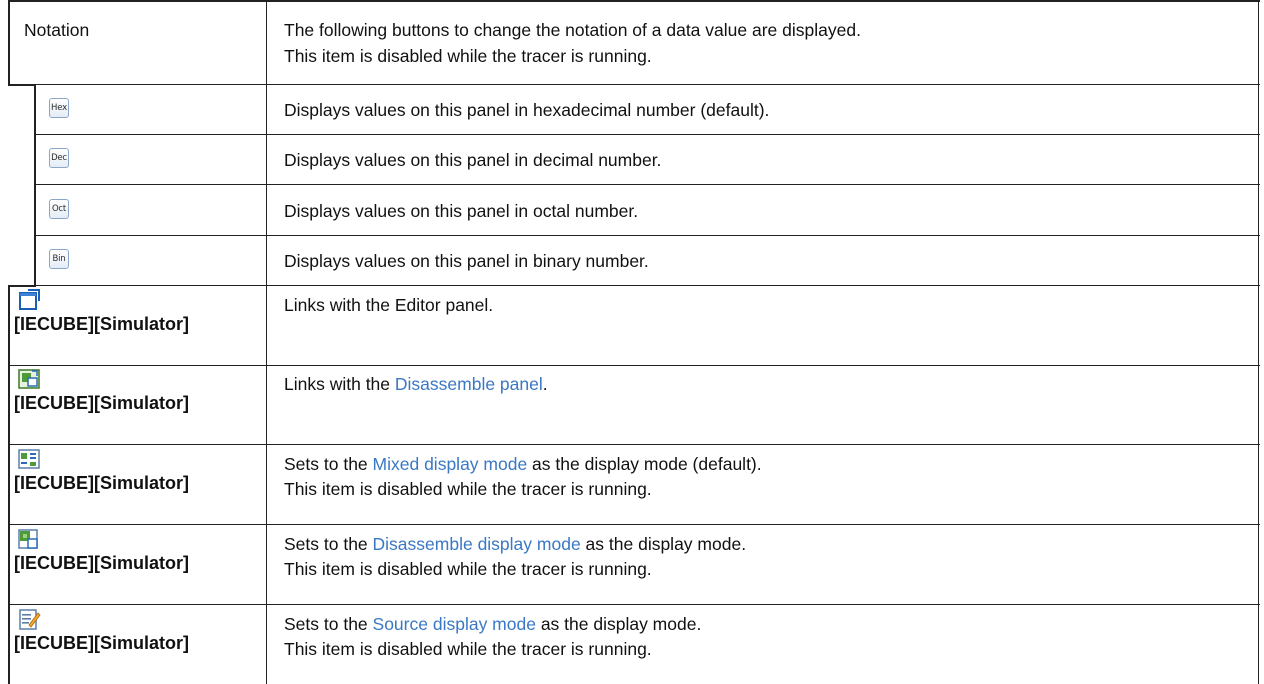 This screenshot has height=684, width=1264. I want to click on disassemble-display-mode-link: Disassemble display mode, so click(477, 544).